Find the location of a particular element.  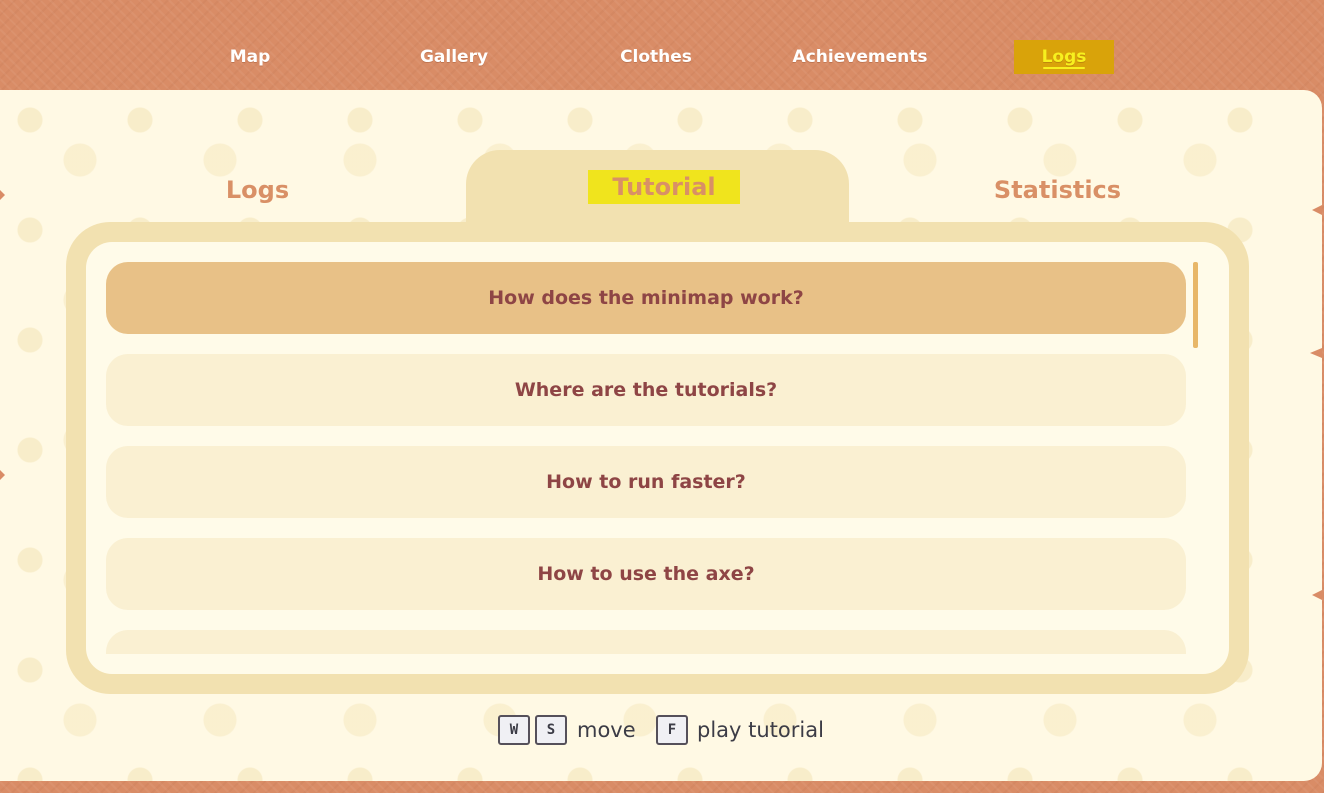

control-hints-bar: W S move F play tutorial is located at coordinates (662, 730).